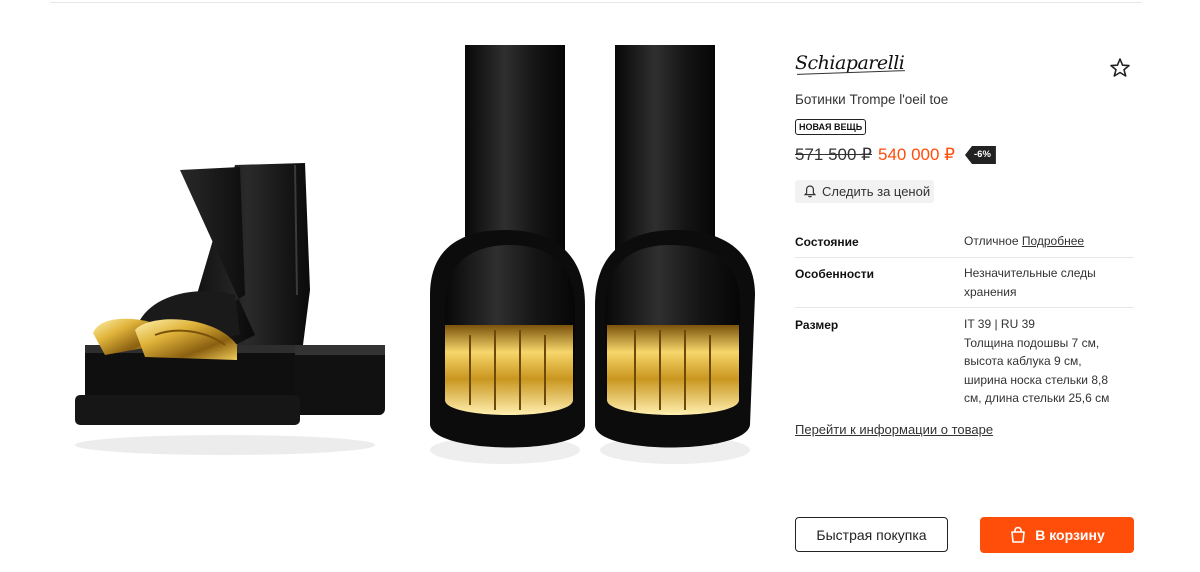 The height and width of the screenshot is (572, 1200). I want to click on size-line: см, длина стельки 25,6 см, so click(1037, 398).